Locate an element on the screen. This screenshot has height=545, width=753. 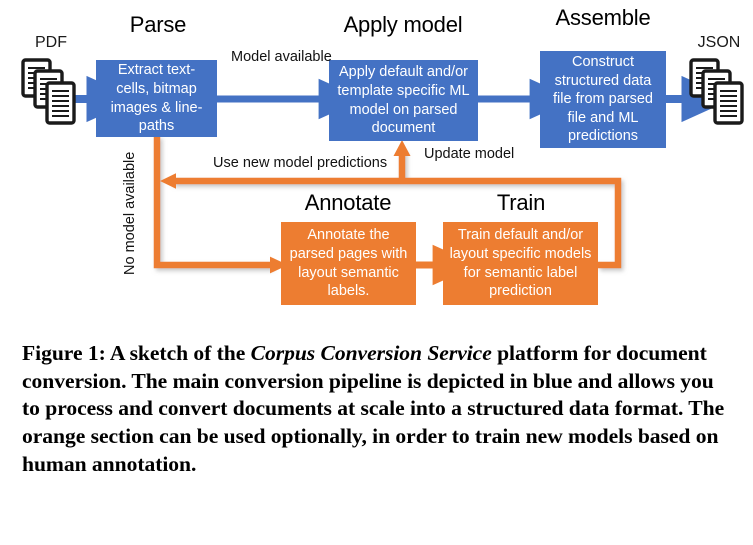
stage-title-apply-model: Apply model is located at coordinates (403, 24).